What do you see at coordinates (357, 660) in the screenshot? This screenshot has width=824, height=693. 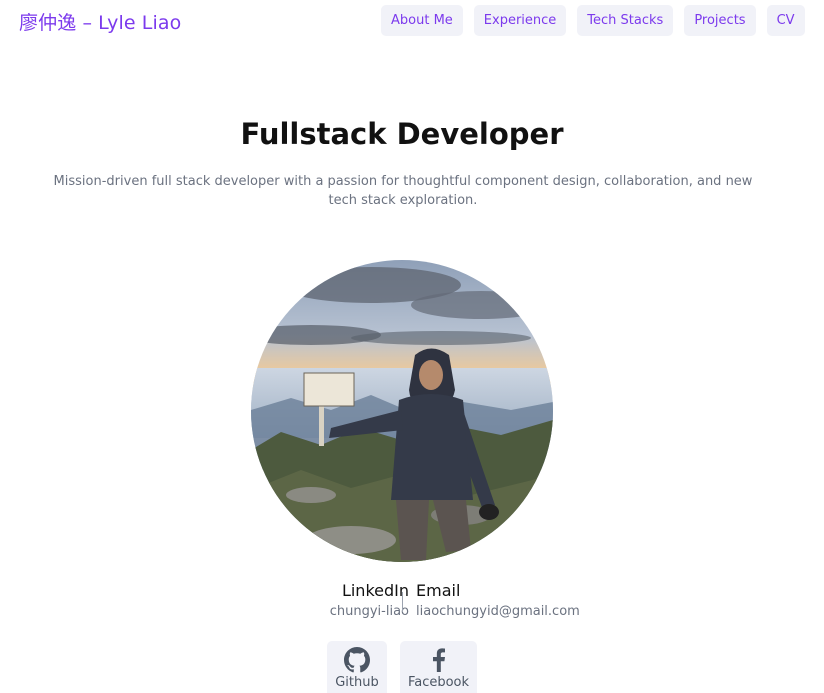 I see `github-icon` at bounding box center [357, 660].